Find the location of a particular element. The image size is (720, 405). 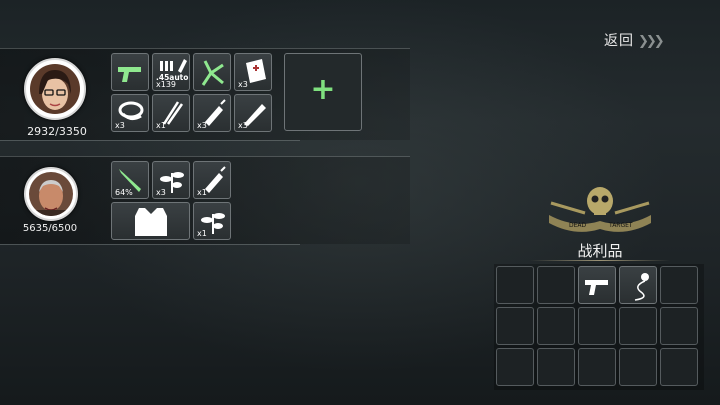

item-slot-wide is located at coordinates (150, 221).